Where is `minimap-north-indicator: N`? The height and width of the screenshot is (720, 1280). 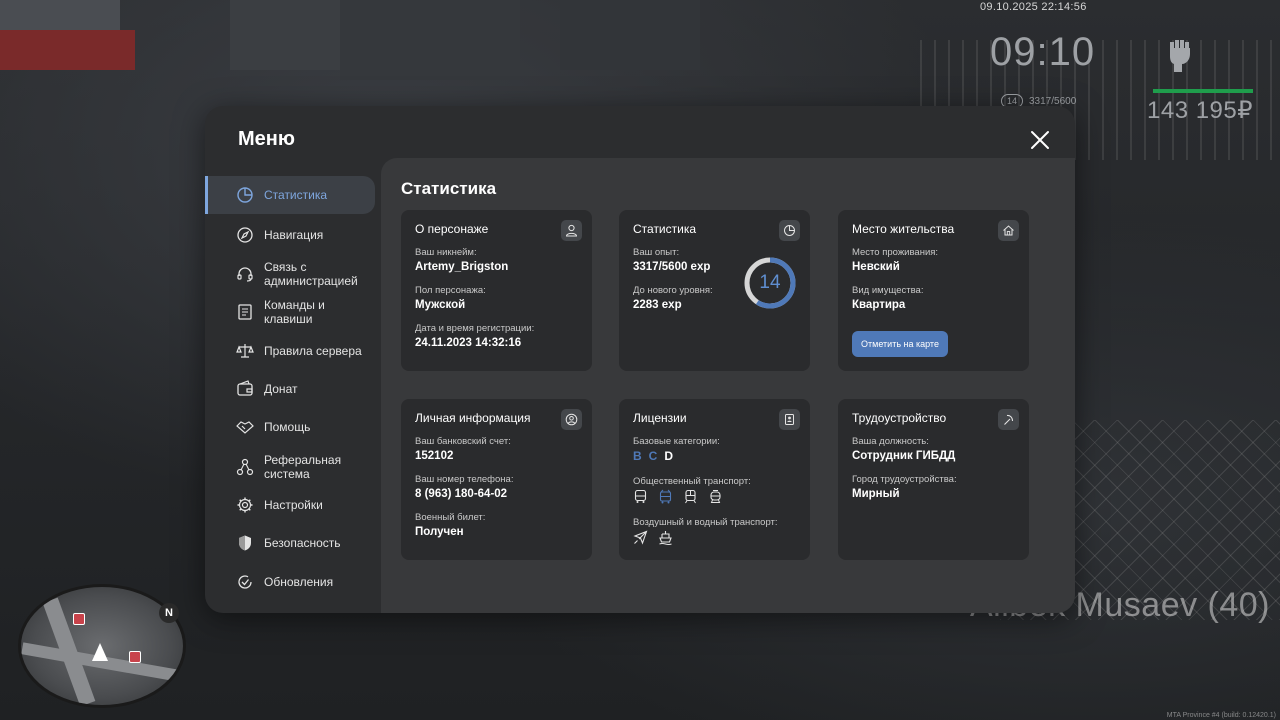 minimap-north-indicator: N is located at coordinates (169, 613).